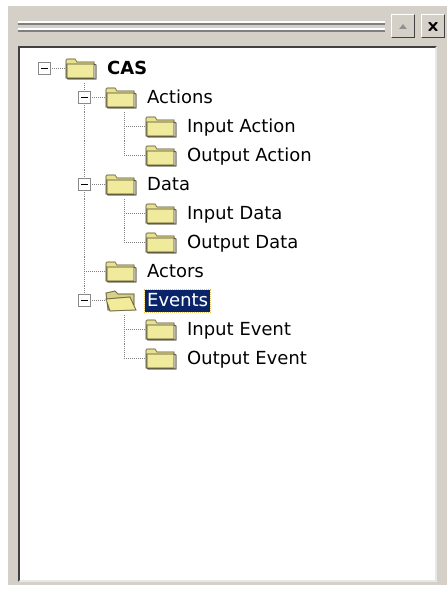  What do you see at coordinates (249, 155) in the screenshot?
I see `tree-item: Output Action` at bounding box center [249, 155].